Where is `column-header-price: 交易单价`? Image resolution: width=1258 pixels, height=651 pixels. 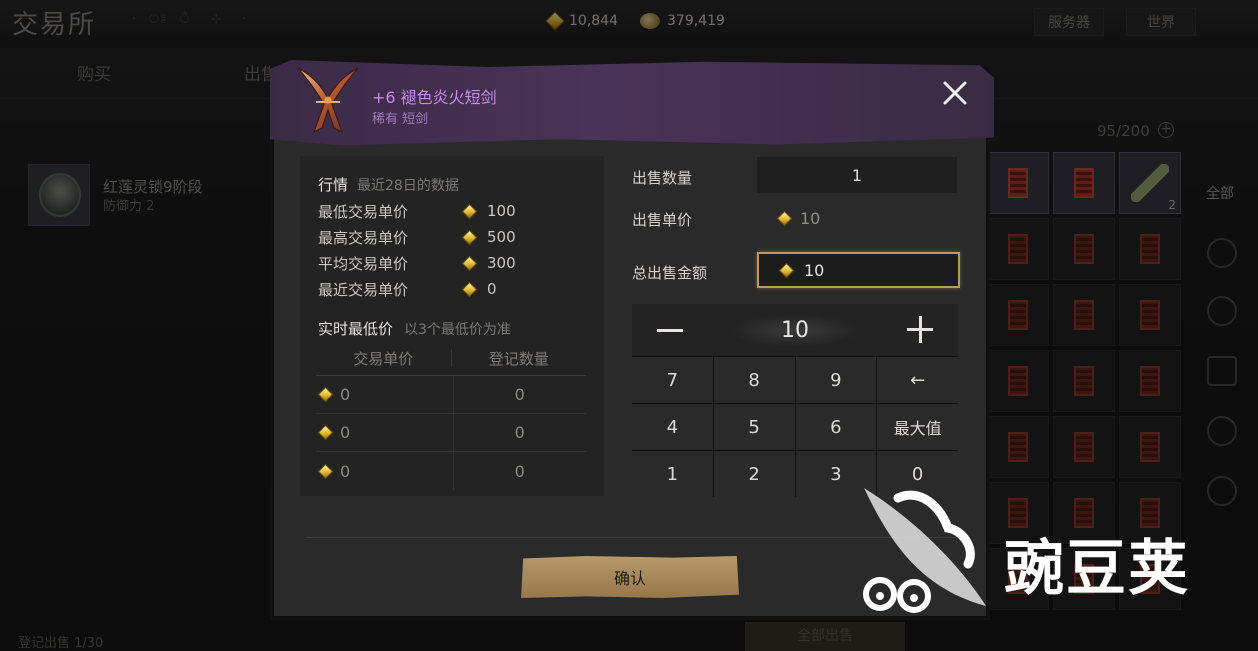 column-header-price: 交易单价 is located at coordinates (384, 359).